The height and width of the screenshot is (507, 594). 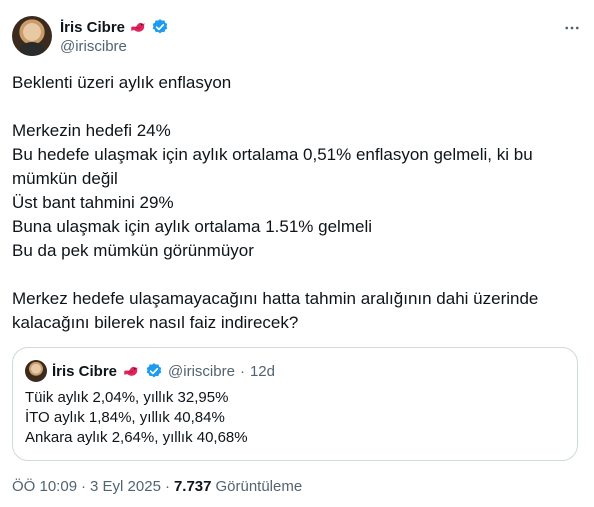 What do you see at coordinates (93, 202) in the screenshot?
I see `tweet-line: Üst bant tahmini 29%` at bounding box center [93, 202].